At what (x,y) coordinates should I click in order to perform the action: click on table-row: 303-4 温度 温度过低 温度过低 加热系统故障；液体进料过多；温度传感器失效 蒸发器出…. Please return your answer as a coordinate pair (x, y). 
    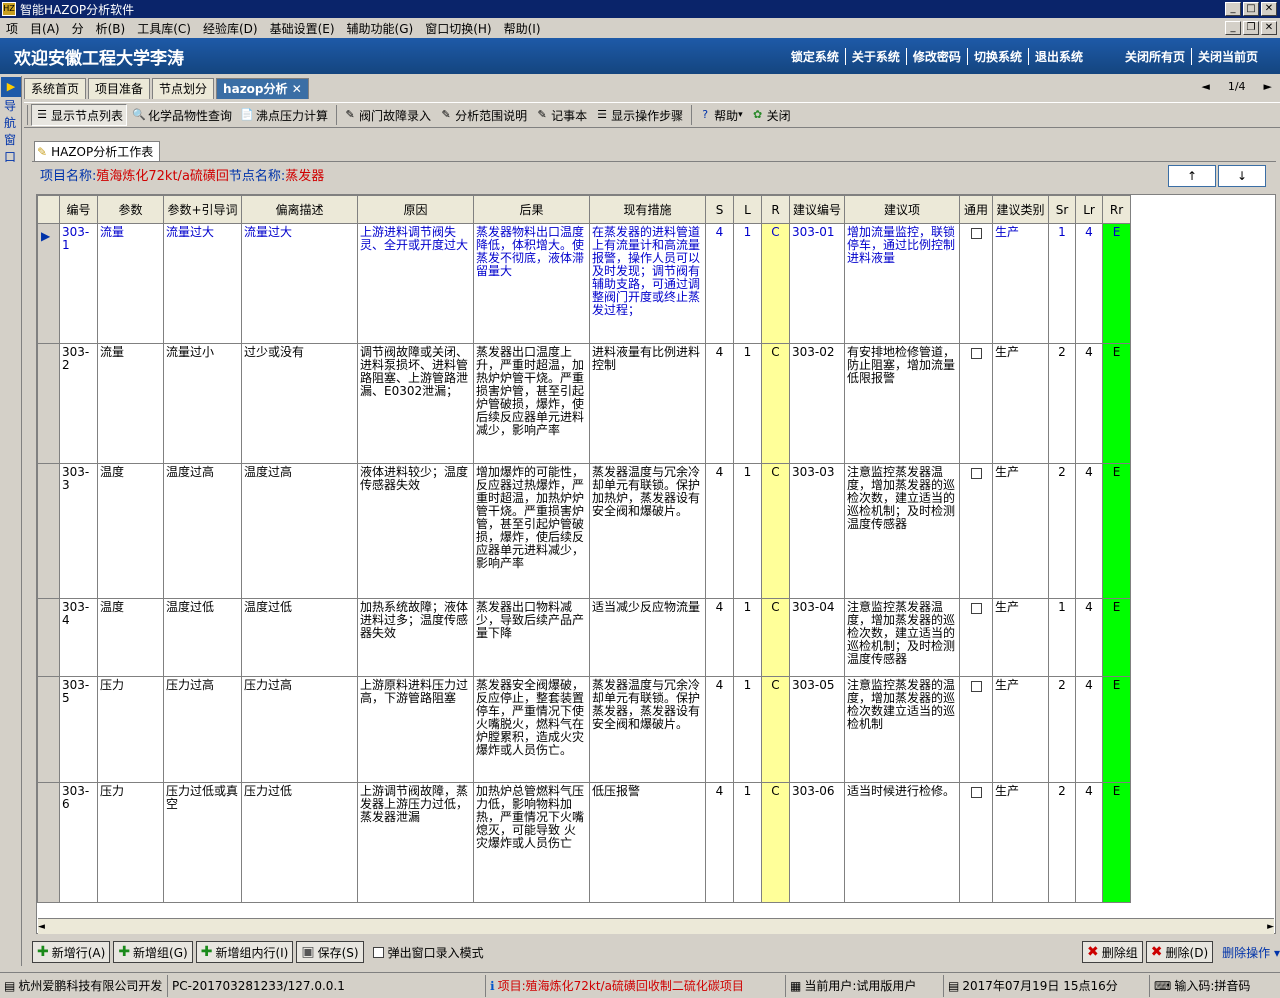
    Looking at the image, I should click on (584, 637).